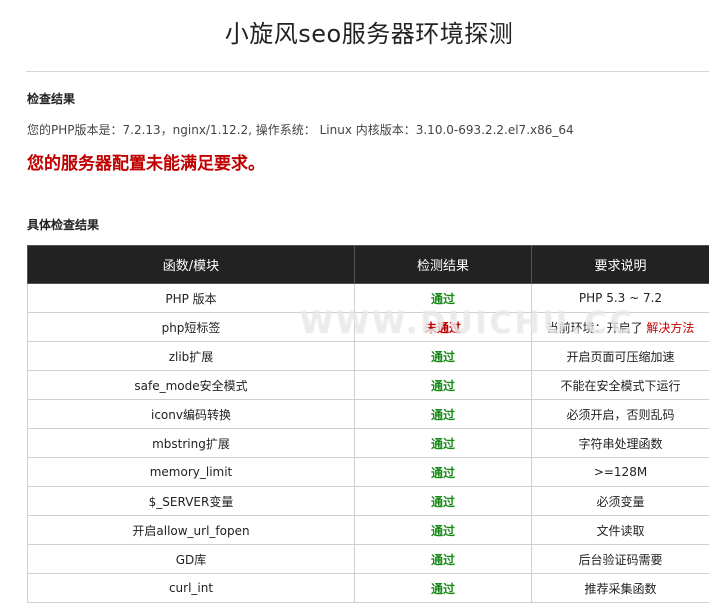  What do you see at coordinates (191, 385) in the screenshot?
I see `module-cell: safe_mode安全模式` at bounding box center [191, 385].